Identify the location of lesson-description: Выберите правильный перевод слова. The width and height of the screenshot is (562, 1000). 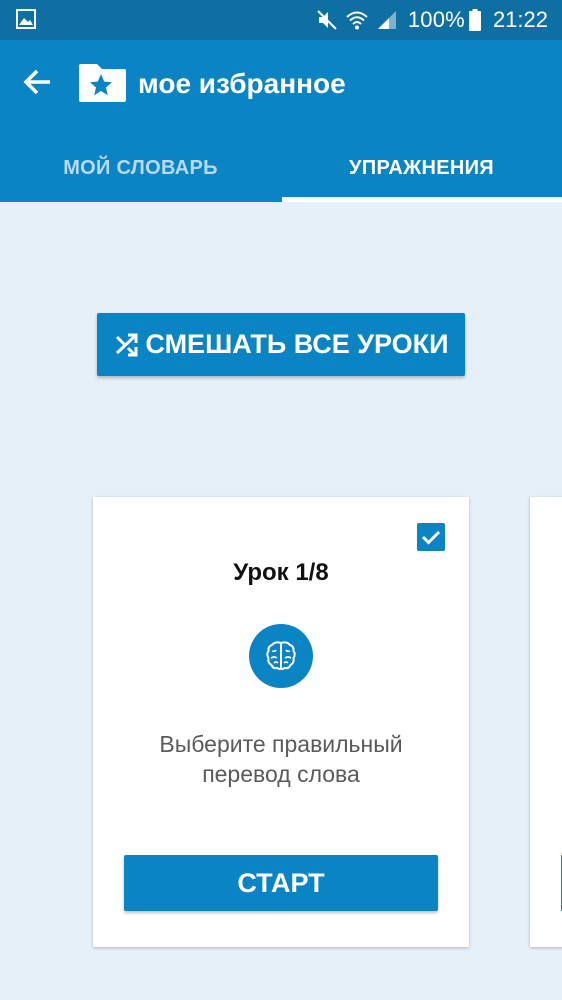
(281, 759).